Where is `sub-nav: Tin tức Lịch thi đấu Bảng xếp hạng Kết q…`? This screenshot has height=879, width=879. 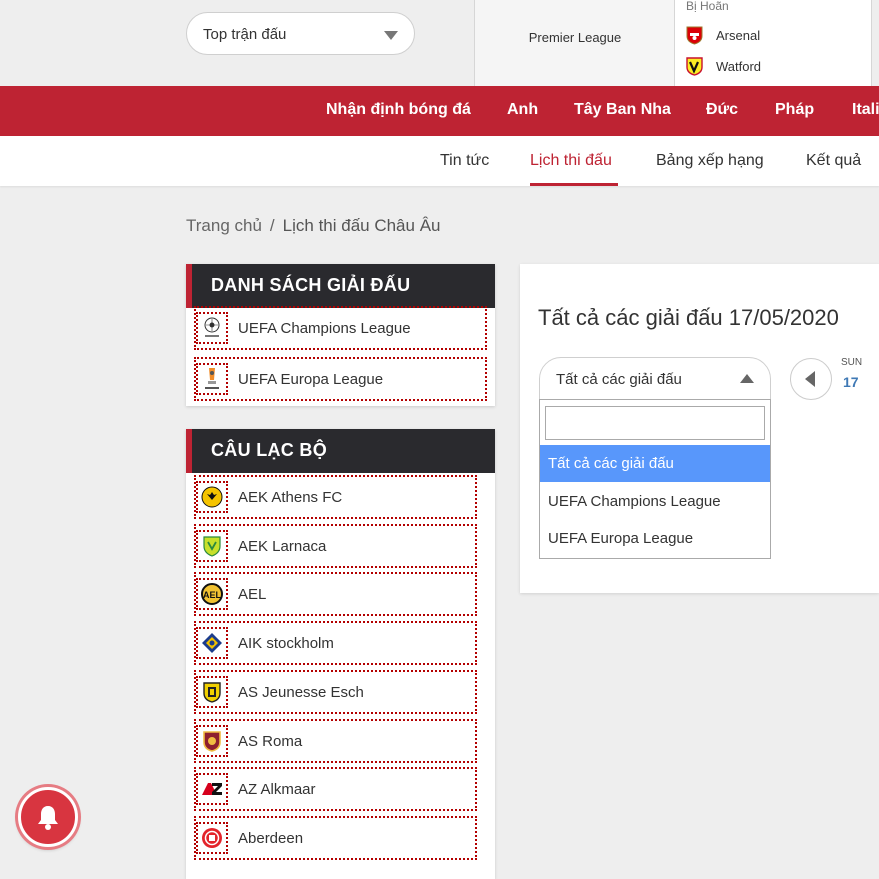 sub-nav: Tin tức Lịch thi đấu Bảng xếp hạng Kết q… is located at coordinates (439, 161).